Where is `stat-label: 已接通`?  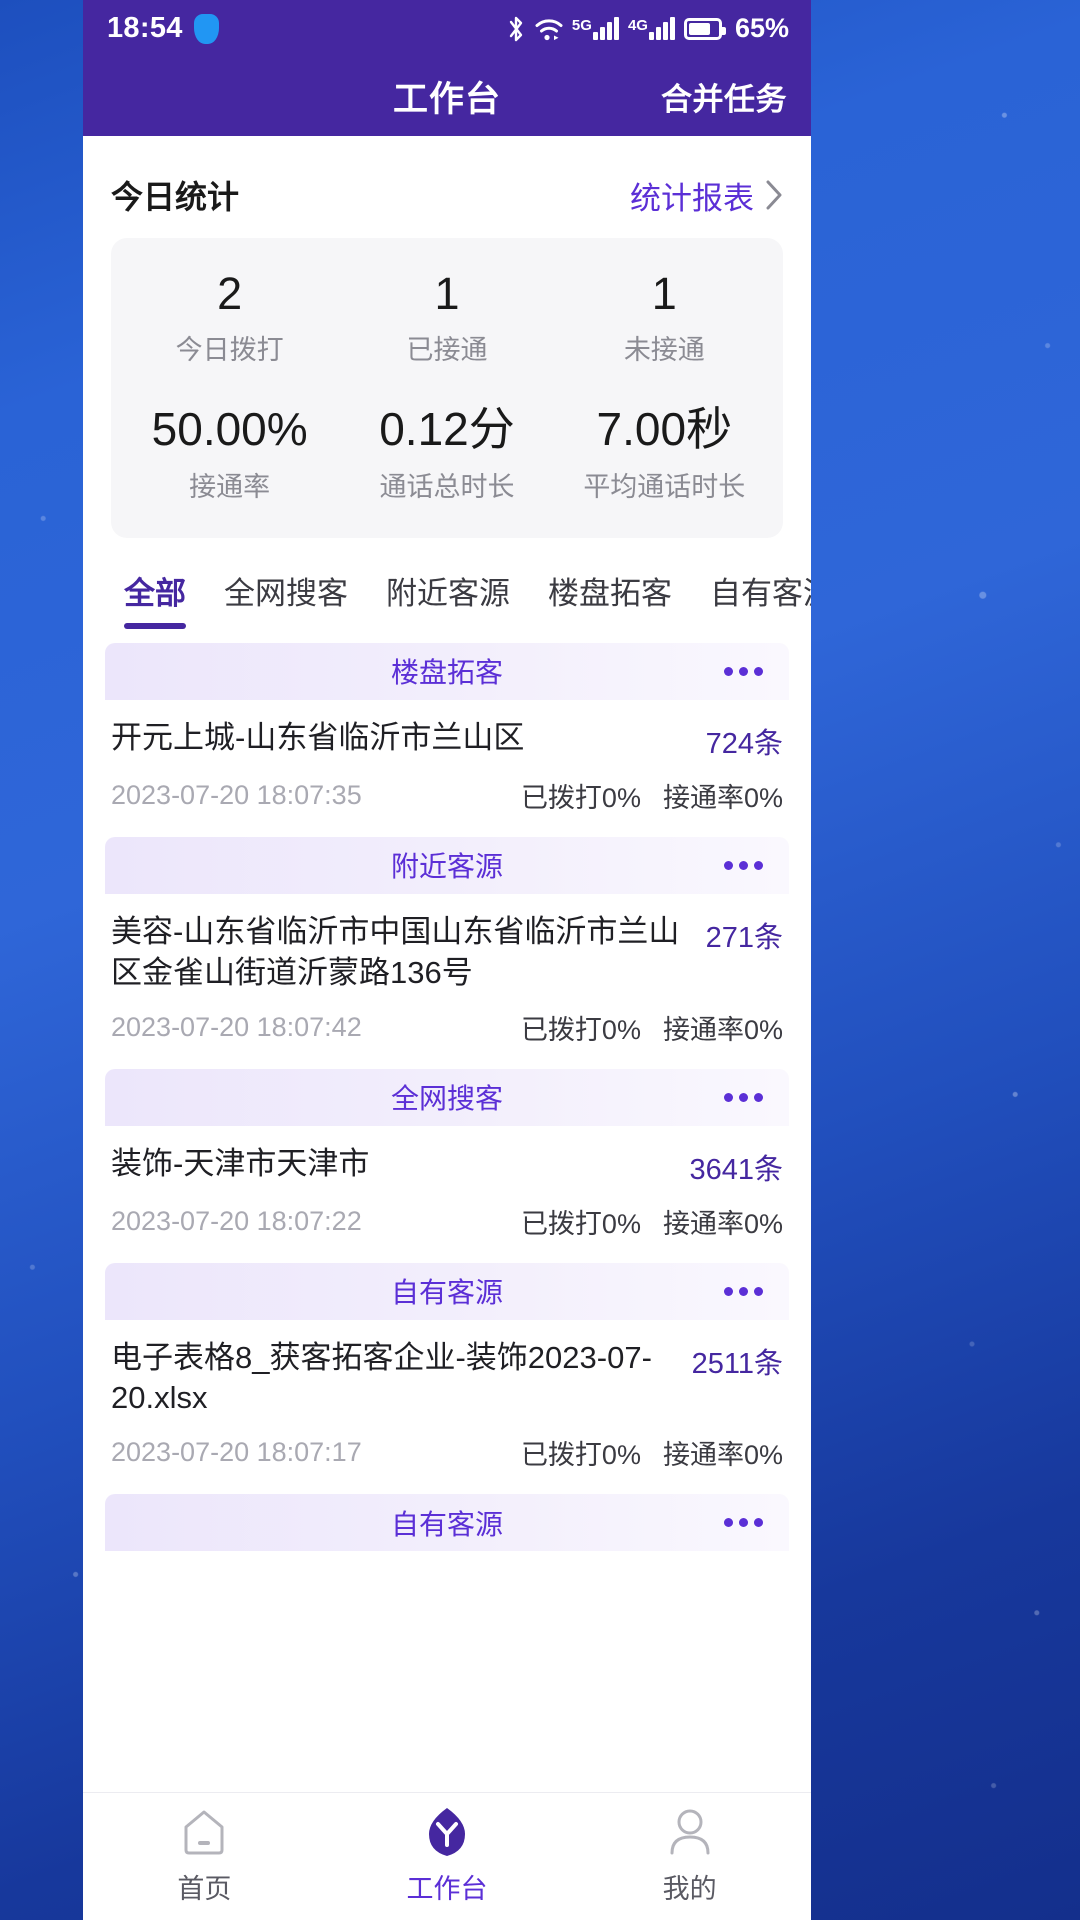 stat-label: 已接通 is located at coordinates (447, 350).